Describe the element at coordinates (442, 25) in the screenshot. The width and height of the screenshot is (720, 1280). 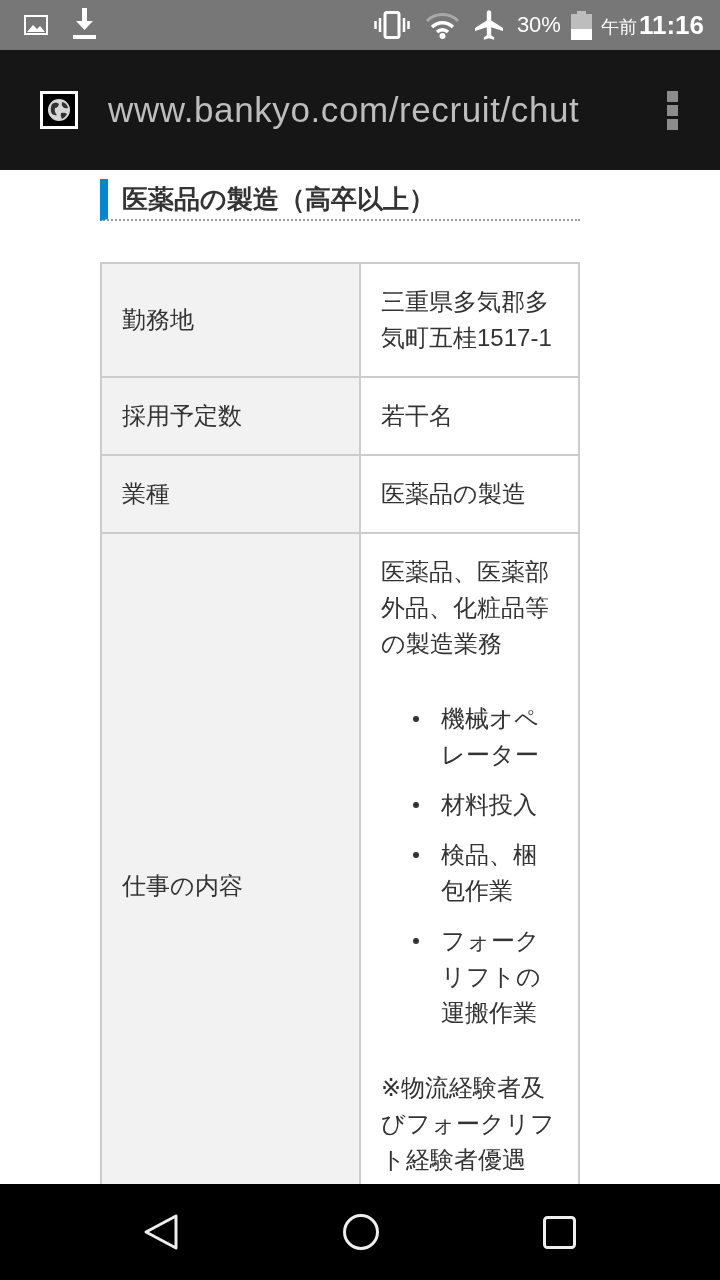
I see `wifi-icon` at that location.